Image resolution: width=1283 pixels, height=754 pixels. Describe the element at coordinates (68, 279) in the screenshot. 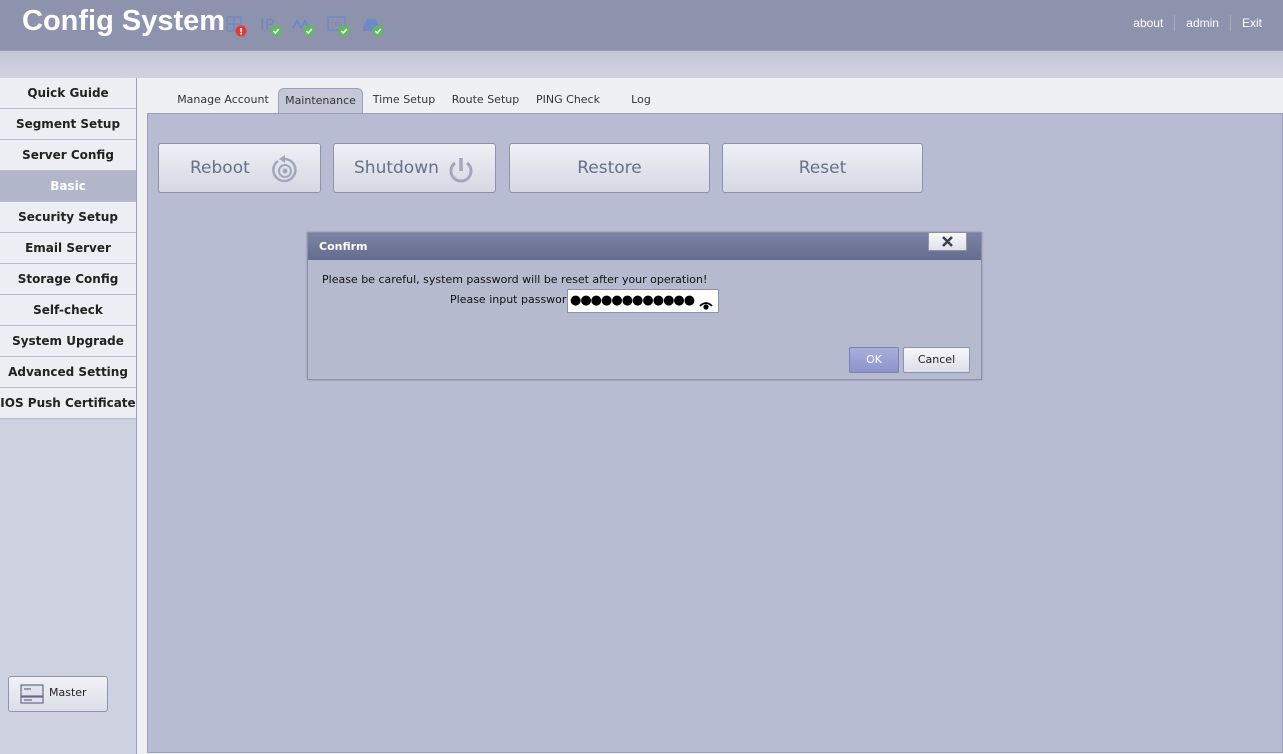

I see `sidebar-item-storage-config: Storage Config` at that location.